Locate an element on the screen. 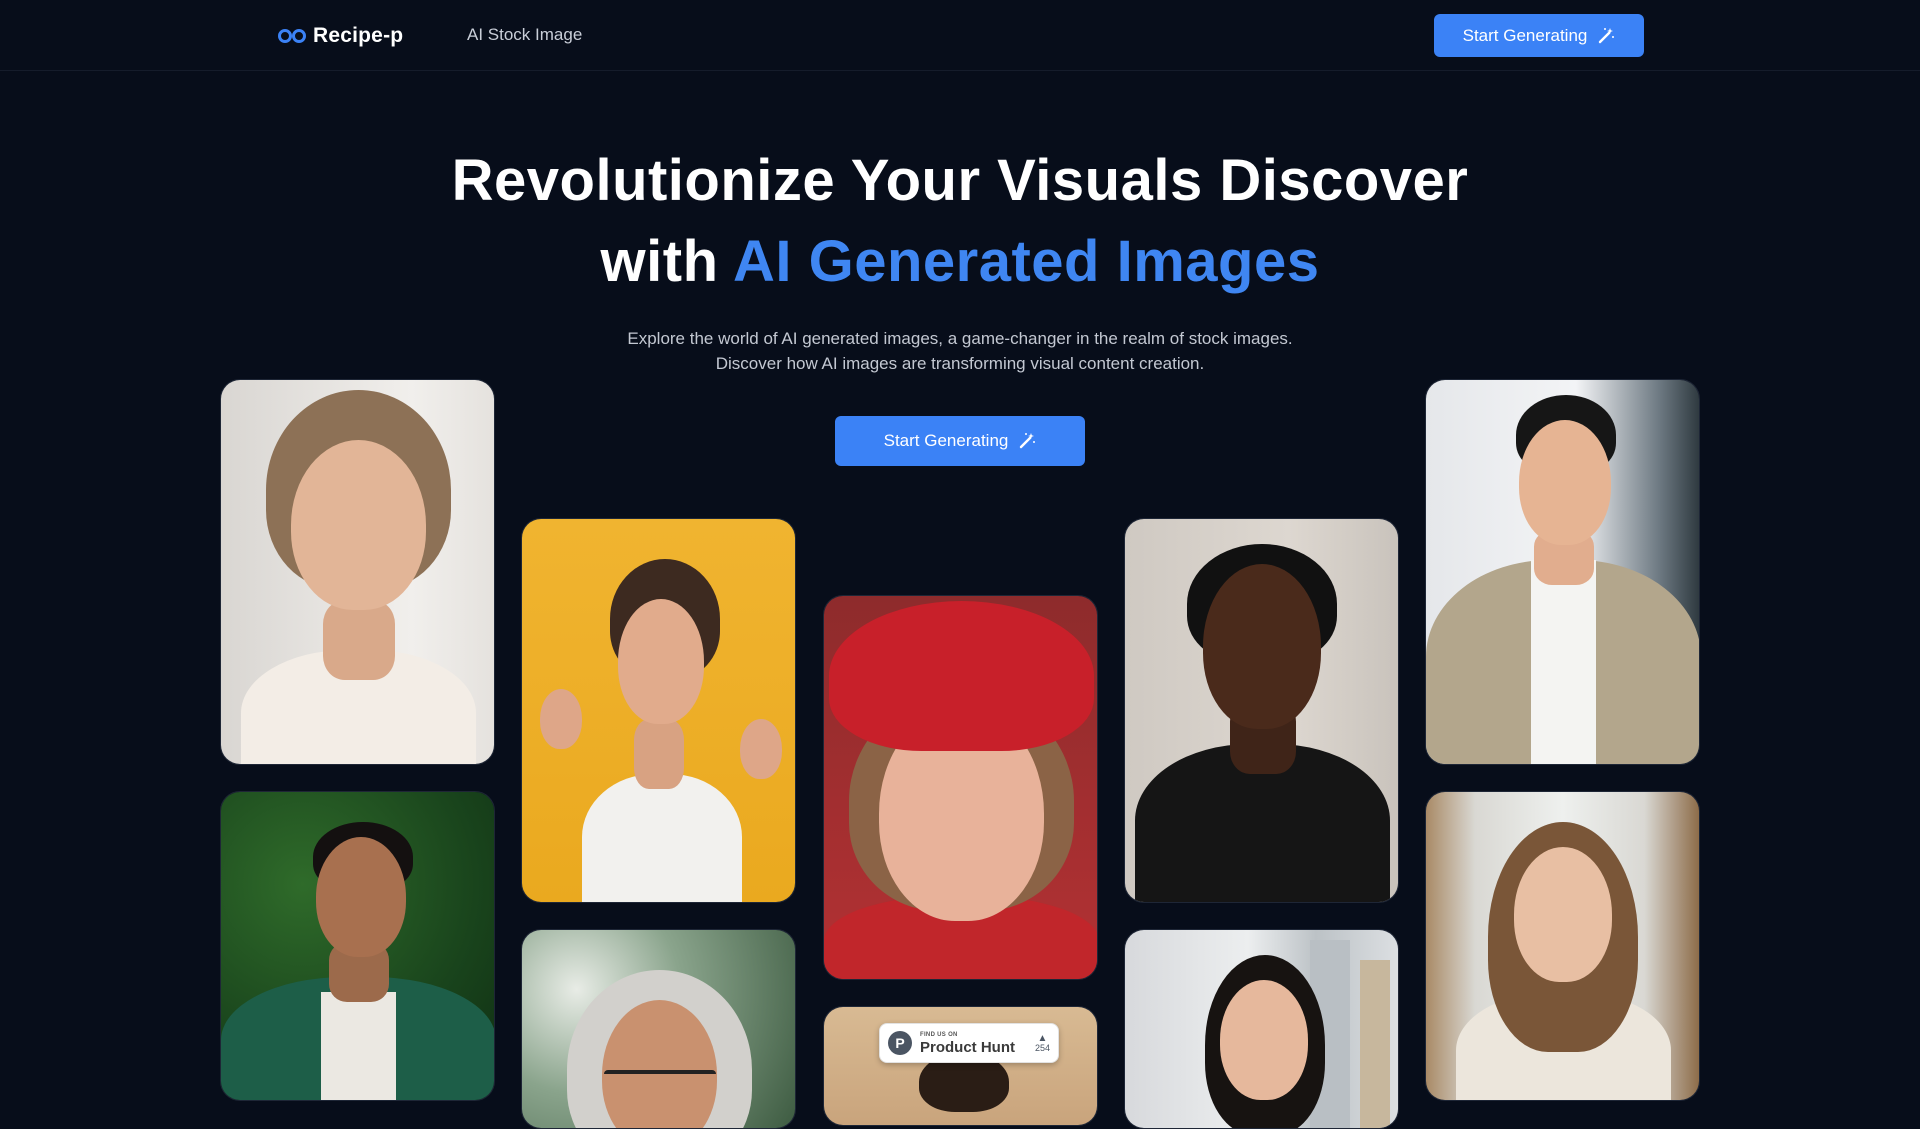 The image size is (1920, 1129). gallery-image-man-tweed-blazer is located at coordinates (1562, 572).